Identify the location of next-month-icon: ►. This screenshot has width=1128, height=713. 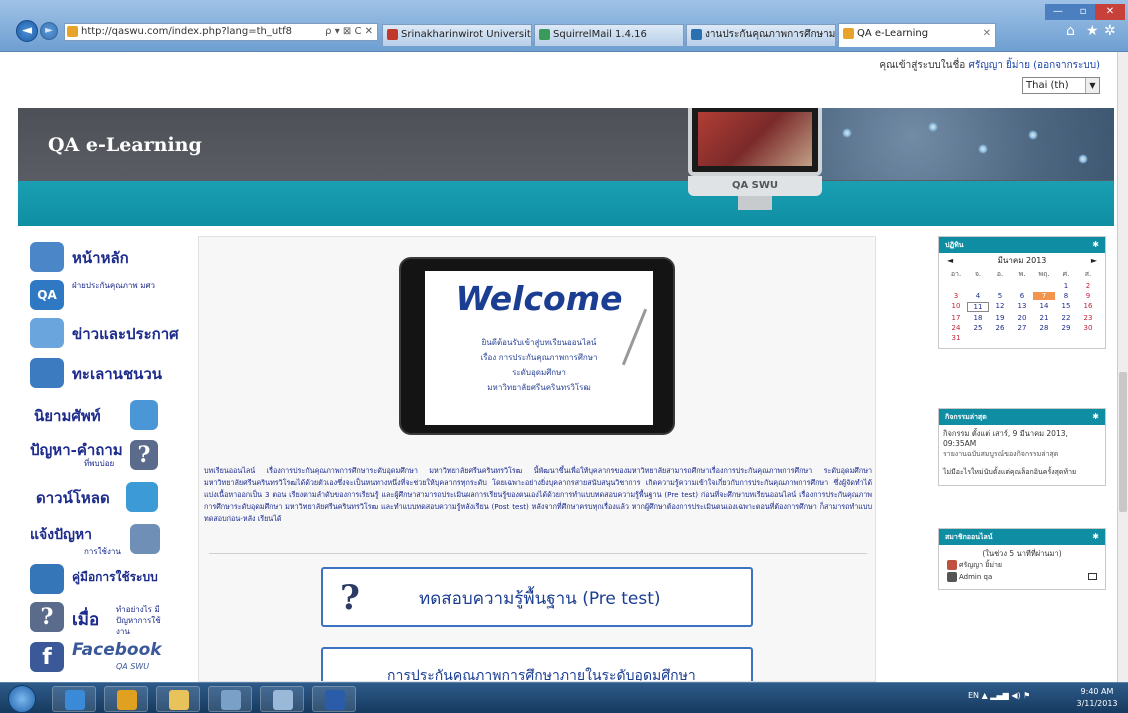
(1094, 261).